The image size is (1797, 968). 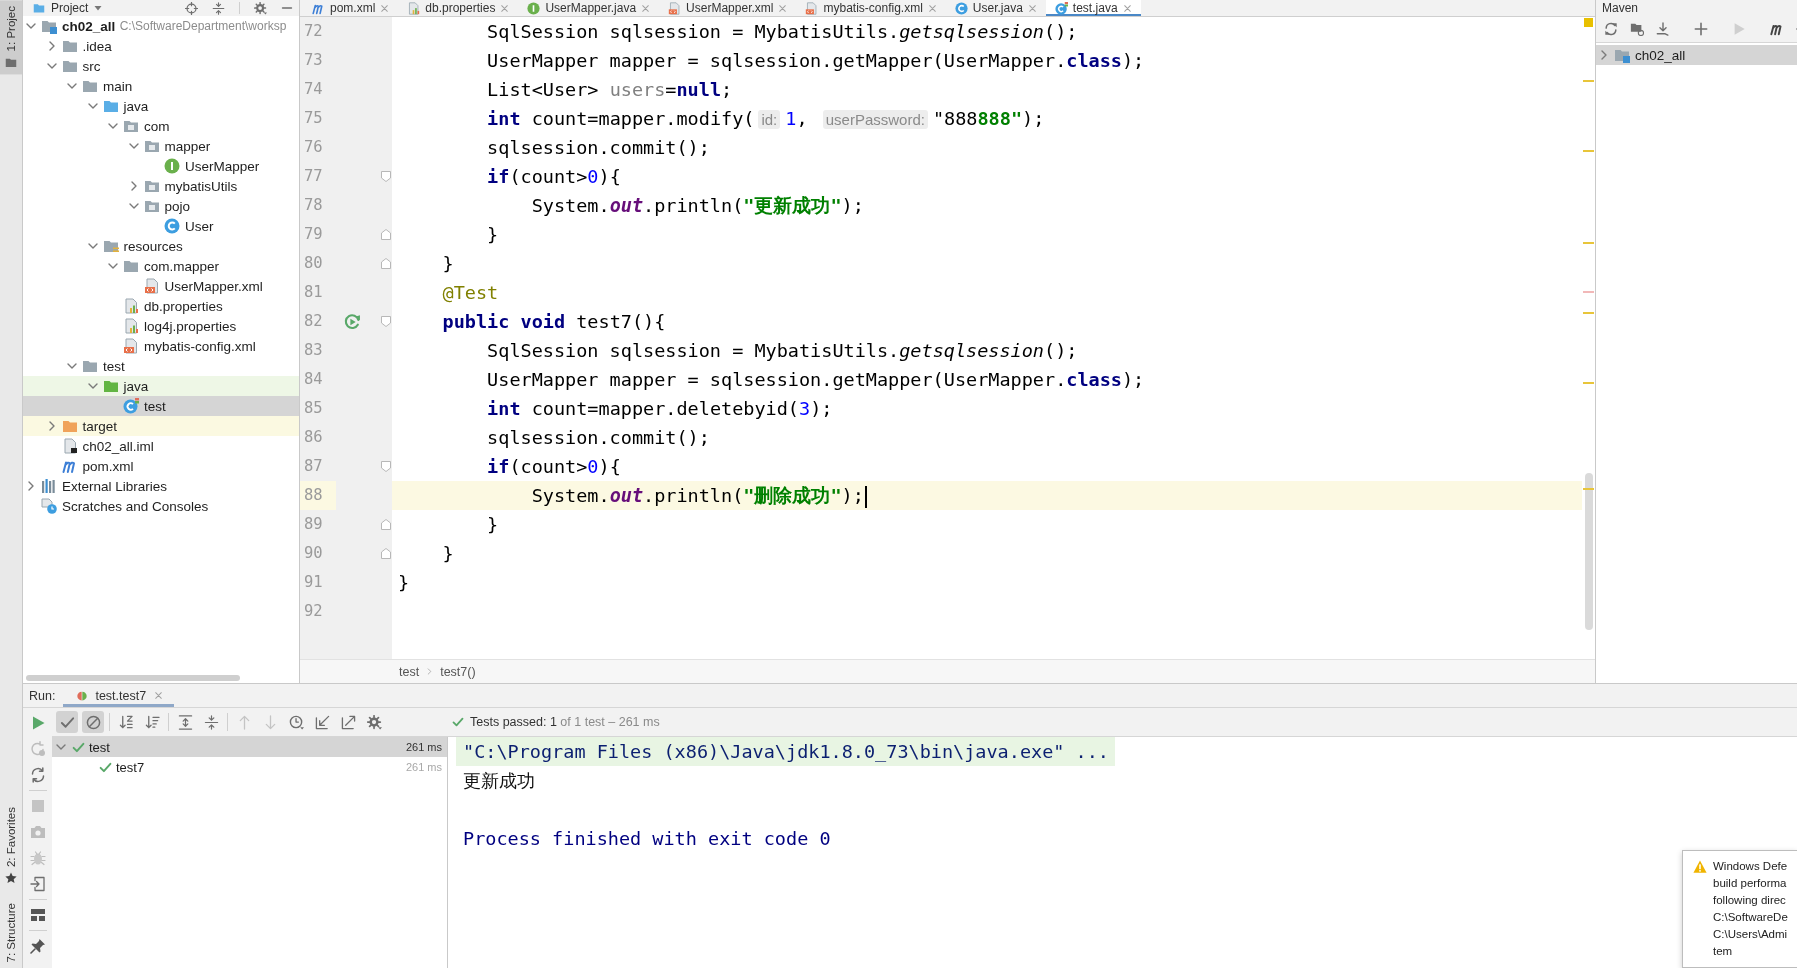 I want to click on test-duration: 261 ms, so click(x=423, y=747).